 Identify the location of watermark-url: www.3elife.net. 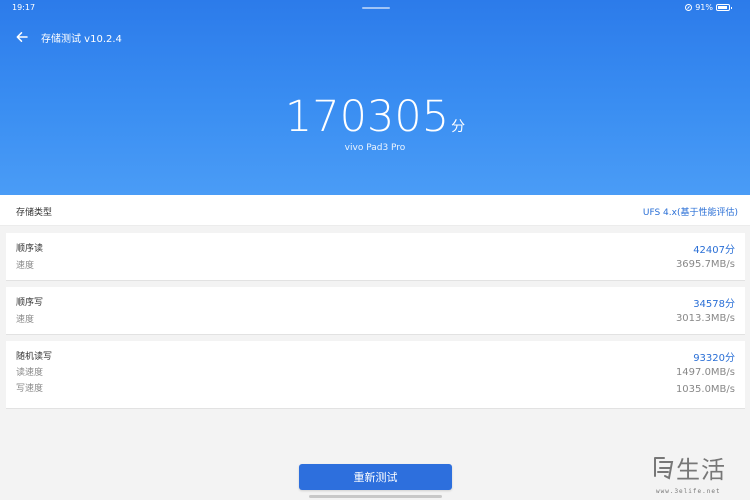
(688, 491).